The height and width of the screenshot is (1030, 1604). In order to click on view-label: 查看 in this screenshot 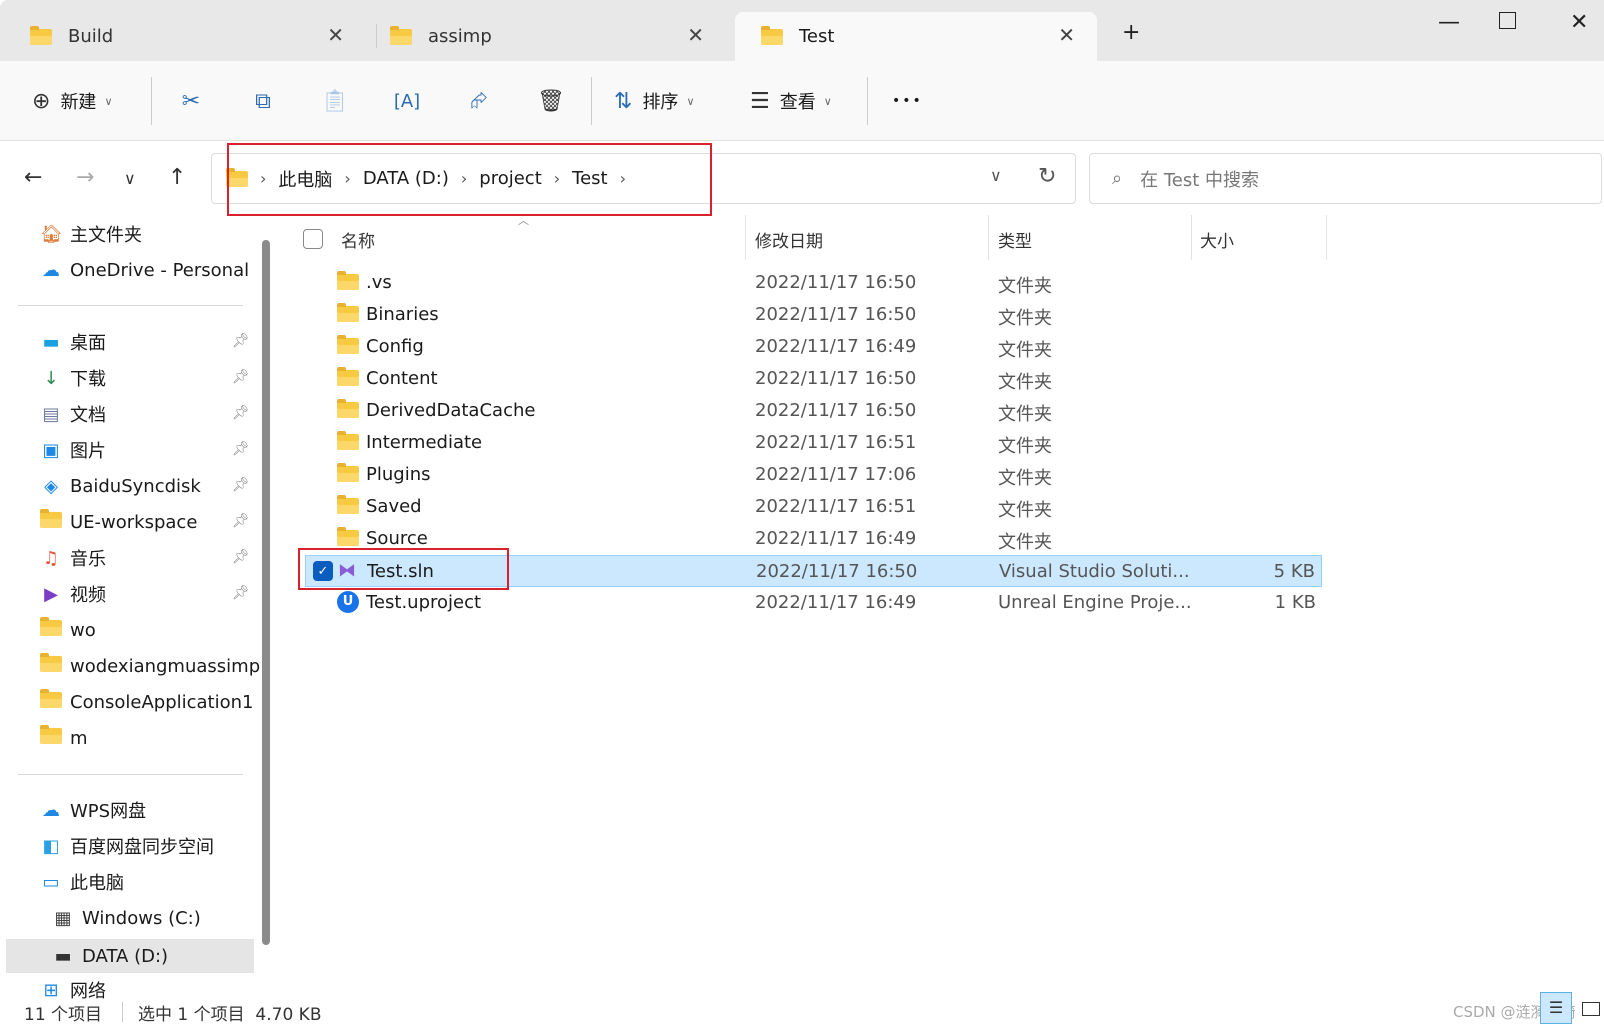, I will do `click(797, 102)`.